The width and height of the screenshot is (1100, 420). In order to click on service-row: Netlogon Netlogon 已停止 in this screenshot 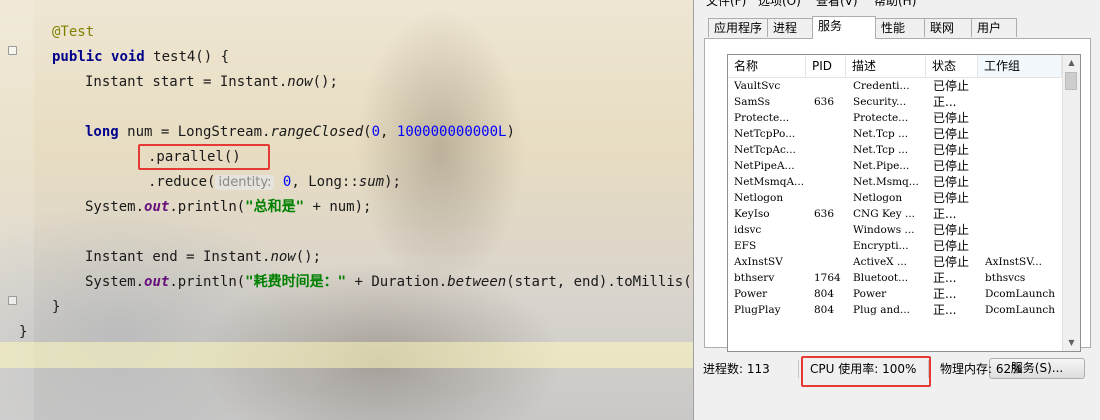, I will do `click(895, 198)`.